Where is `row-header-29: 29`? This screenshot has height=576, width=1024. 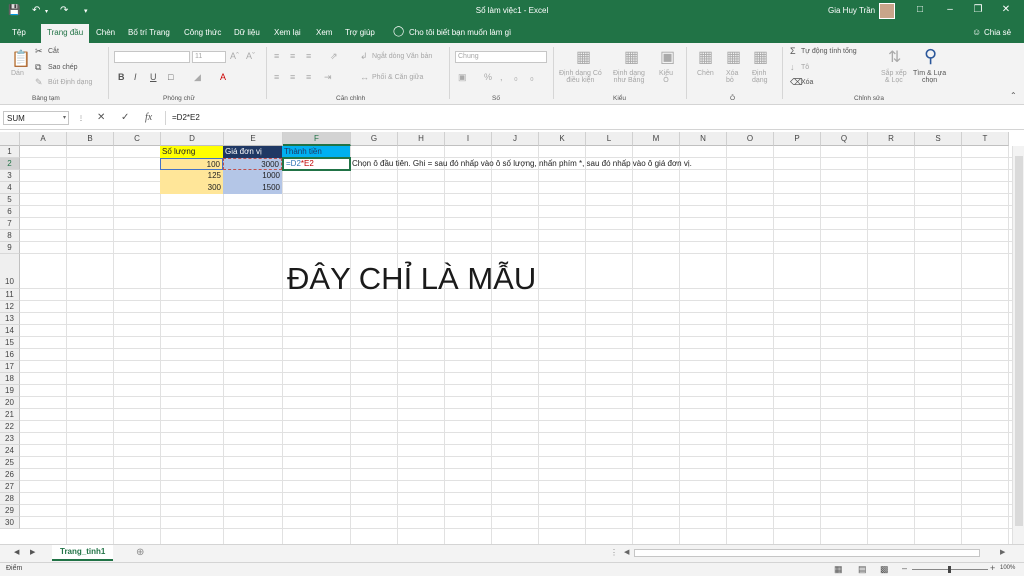
row-header-29: 29 is located at coordinates (10, 511).